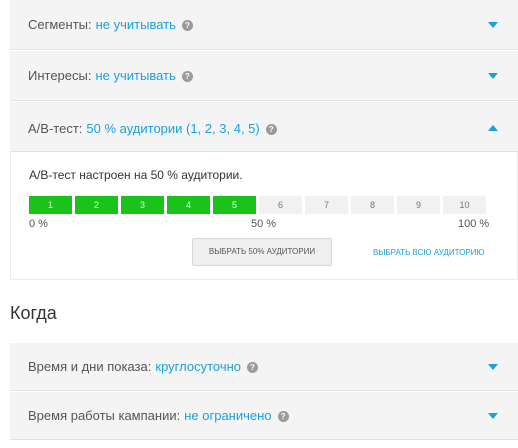 This screenshot has width=518, height=448. What do you see at coordinates (136, 24) in the screenshot?
I see `segments-value: не учитывать` at bounding box center [136, 24].